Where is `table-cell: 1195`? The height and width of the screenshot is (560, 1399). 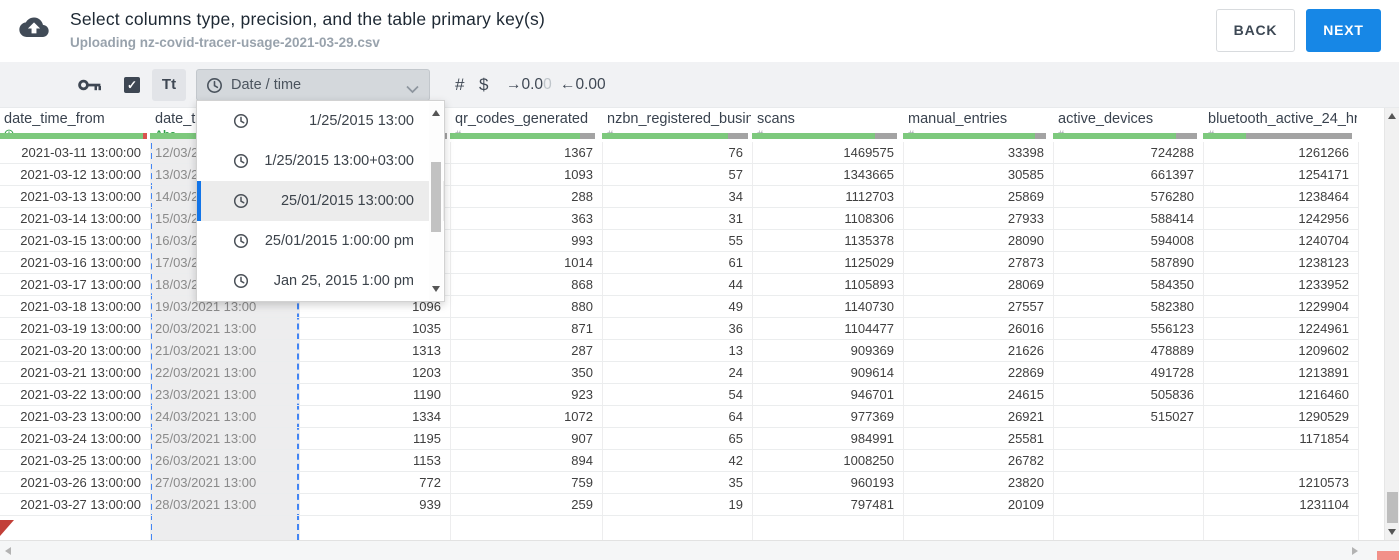
table-cell: 1195 is located at coordinates (374, 438).